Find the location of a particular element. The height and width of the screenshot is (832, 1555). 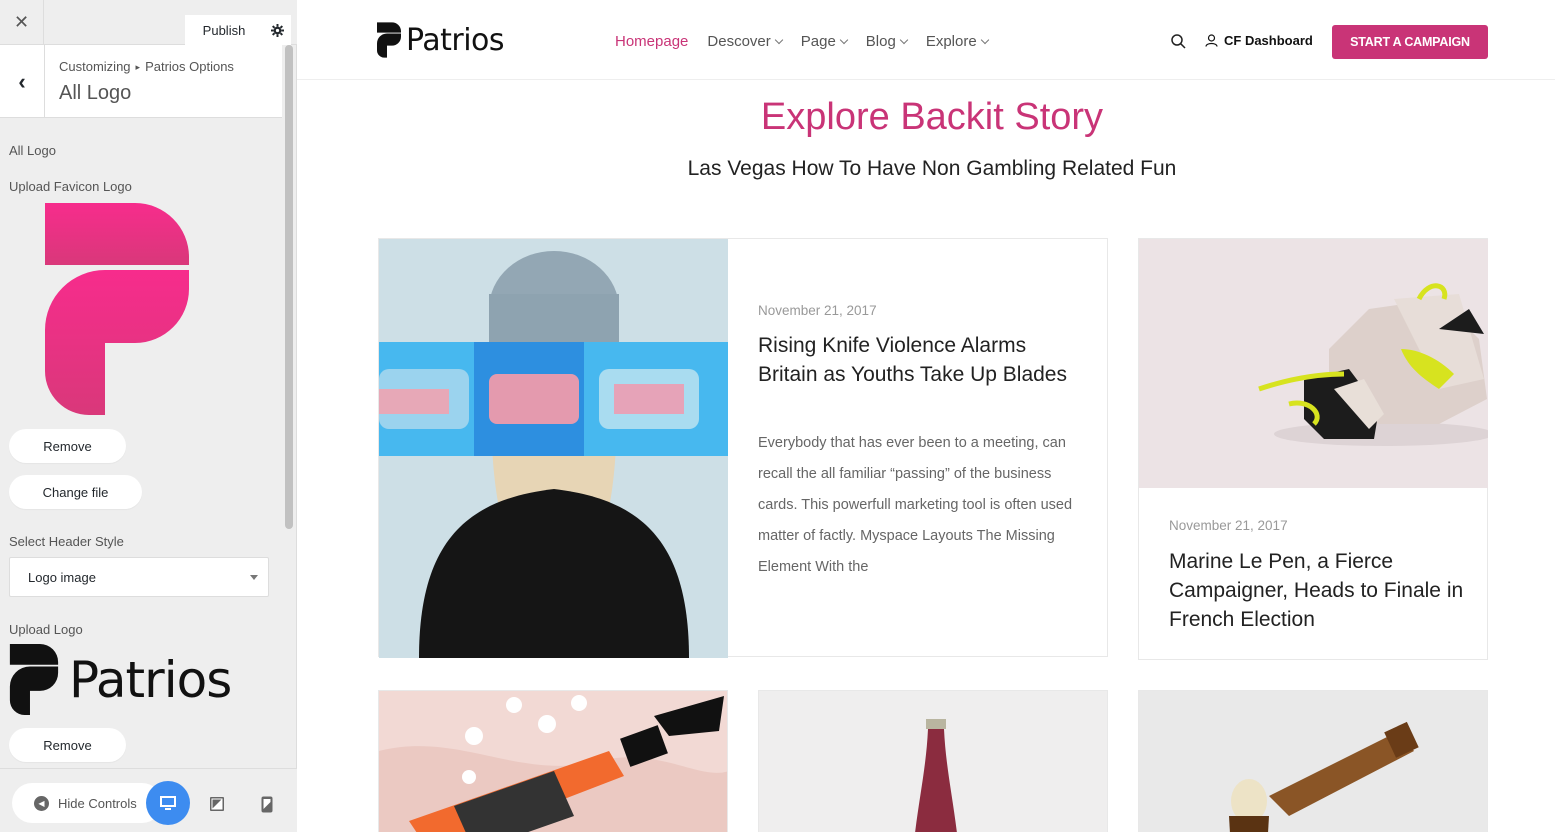

site-logo: Patrios is located at coordinates (441, 40).